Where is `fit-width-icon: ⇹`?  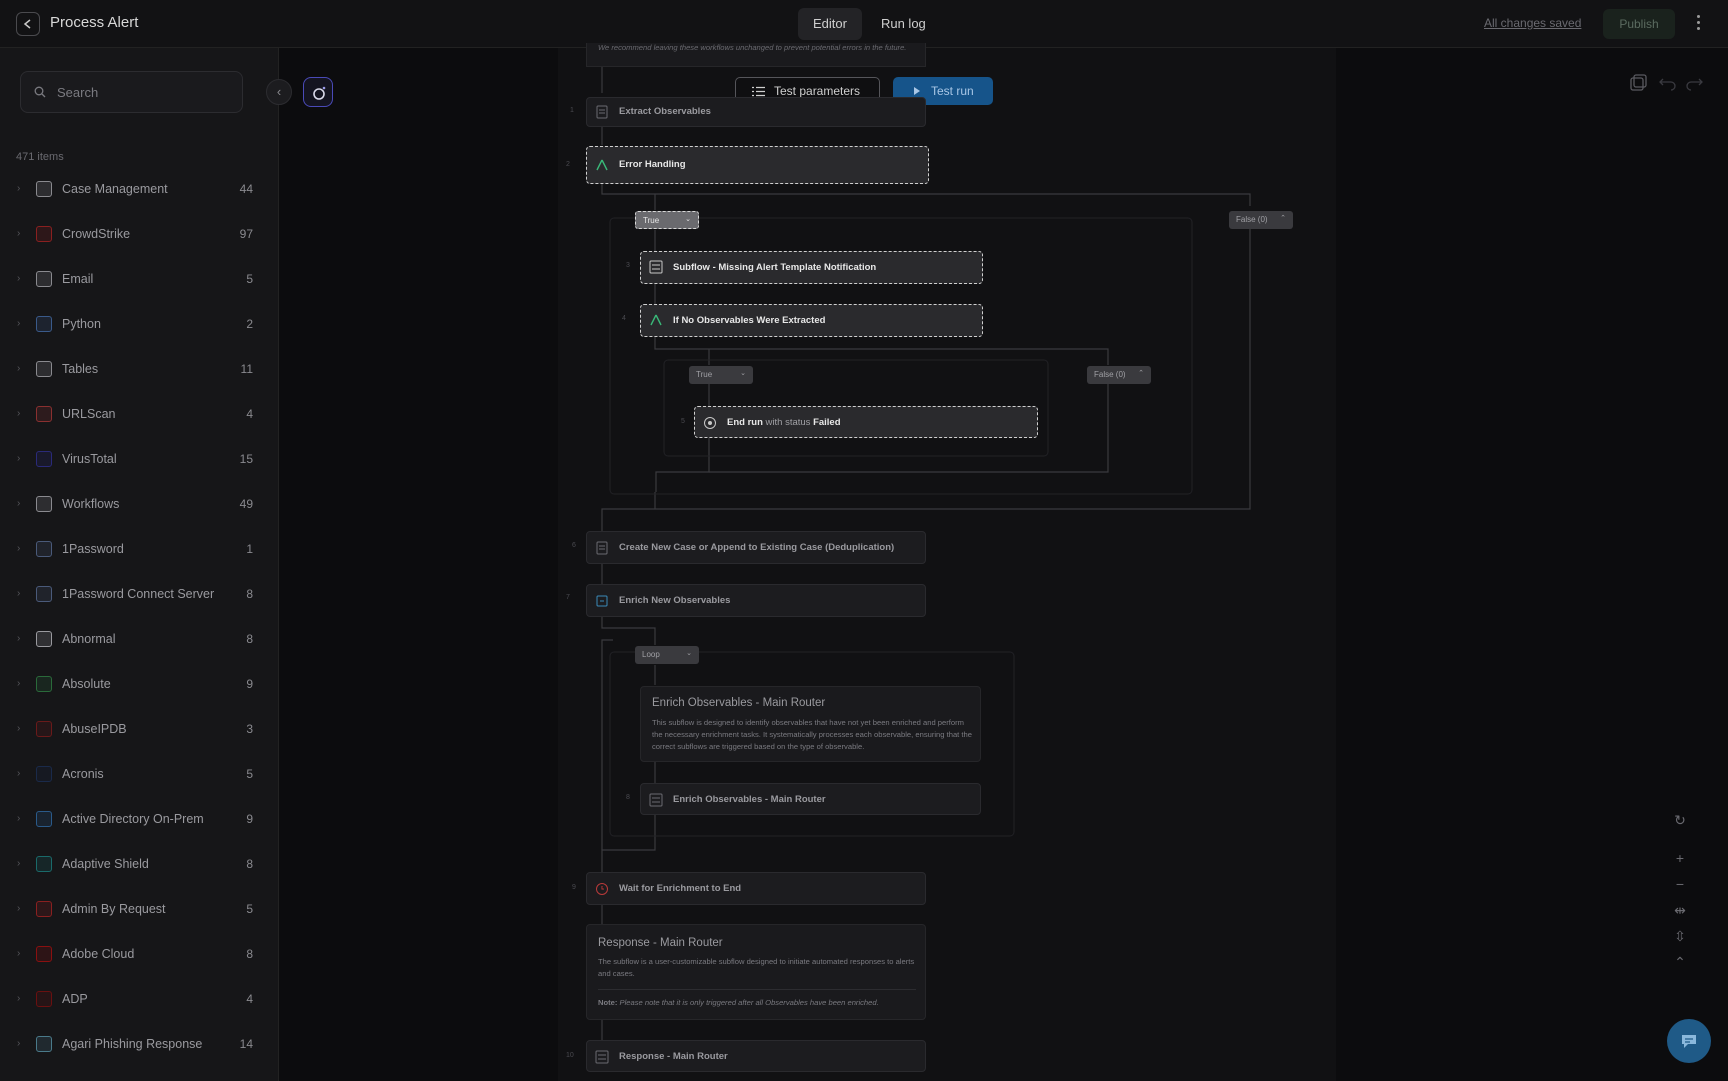 fit-width-icon: ⇹ is located at coordinates (1680, 915).